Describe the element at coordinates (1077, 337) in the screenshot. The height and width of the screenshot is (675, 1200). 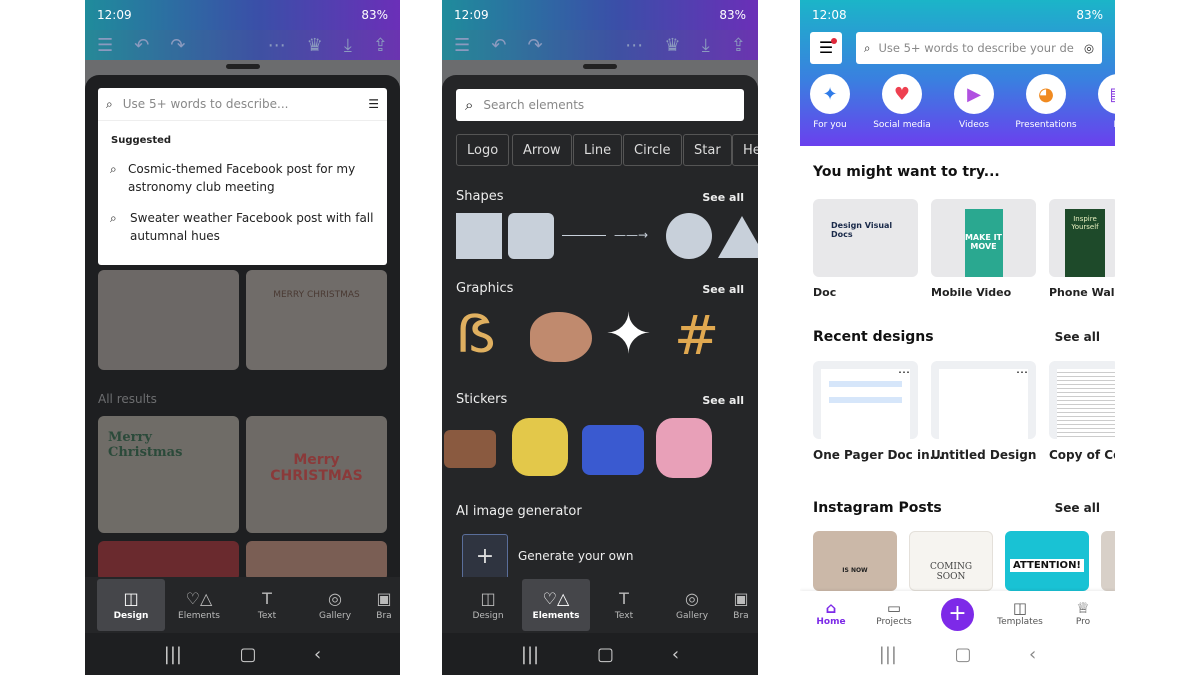
I see `recent-see-all: See all` at that location.